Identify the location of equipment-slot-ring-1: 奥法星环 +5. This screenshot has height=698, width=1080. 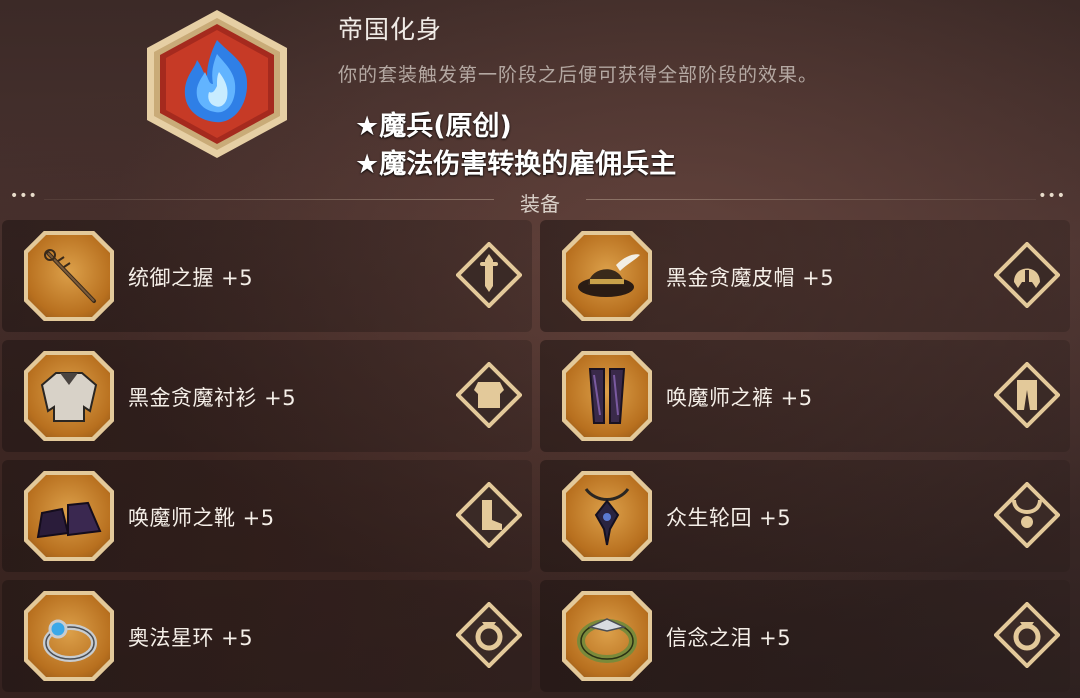
(267, 636).